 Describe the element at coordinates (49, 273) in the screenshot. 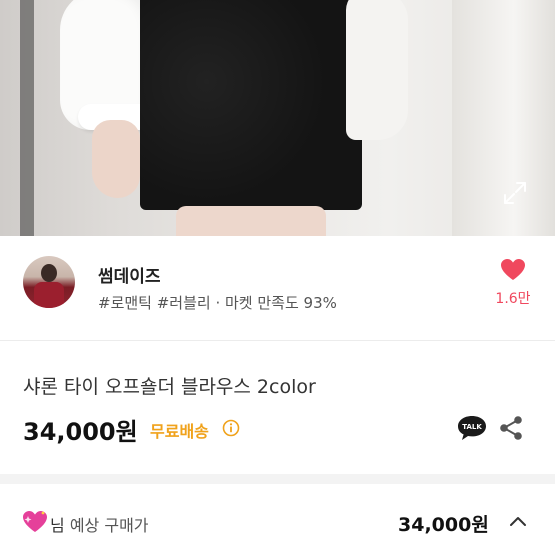

I see `avatar-head` at that location.